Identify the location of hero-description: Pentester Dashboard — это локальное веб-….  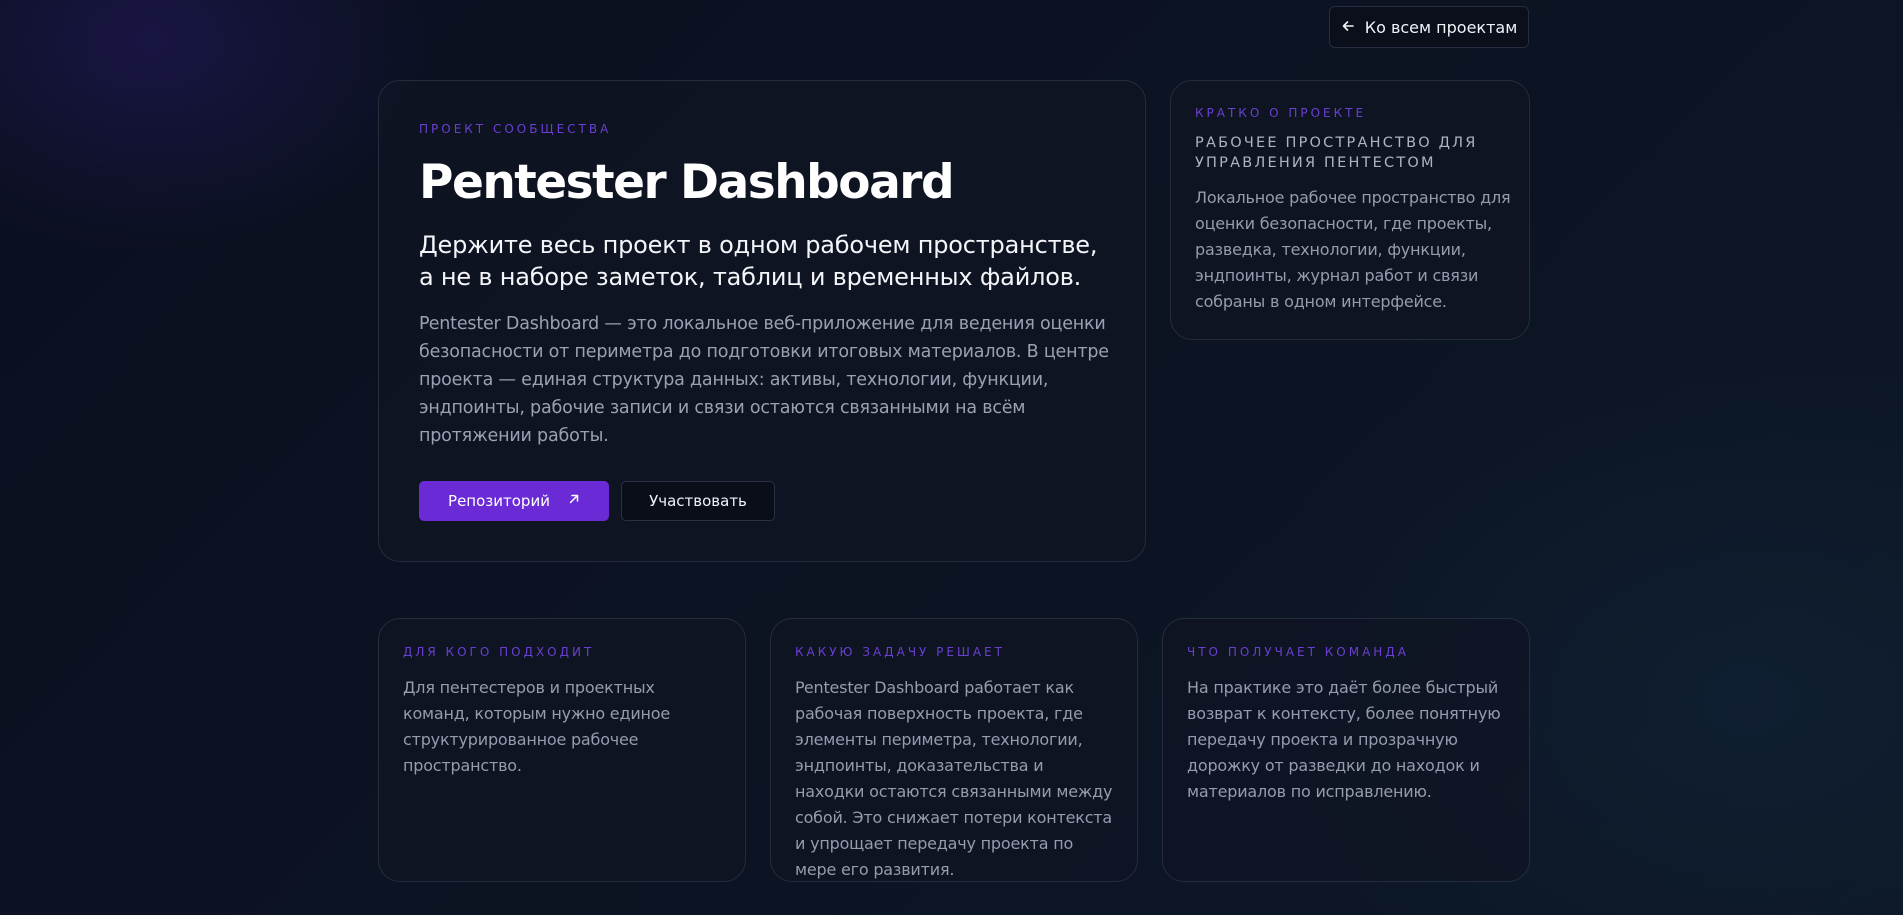
(764, 380).